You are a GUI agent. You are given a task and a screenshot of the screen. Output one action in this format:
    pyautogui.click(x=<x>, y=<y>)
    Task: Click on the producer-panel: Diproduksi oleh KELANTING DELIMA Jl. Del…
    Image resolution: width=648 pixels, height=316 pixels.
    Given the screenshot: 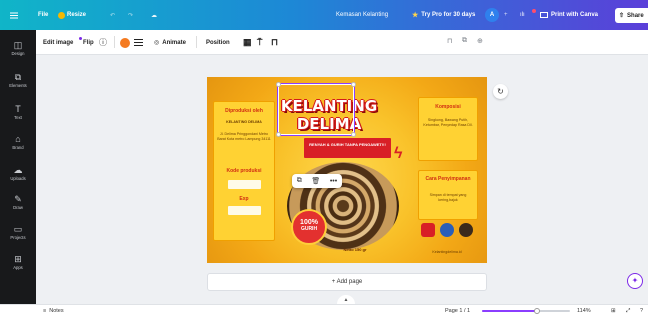 What is the action you would take?
    pyautogui.click(x=244, y=171)
    